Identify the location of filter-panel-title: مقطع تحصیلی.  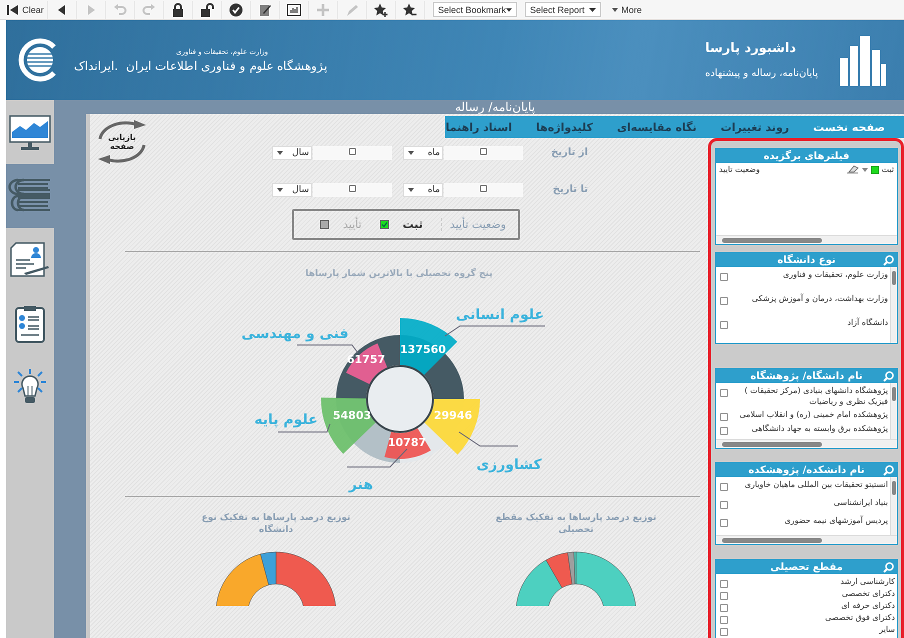
(806, 567).